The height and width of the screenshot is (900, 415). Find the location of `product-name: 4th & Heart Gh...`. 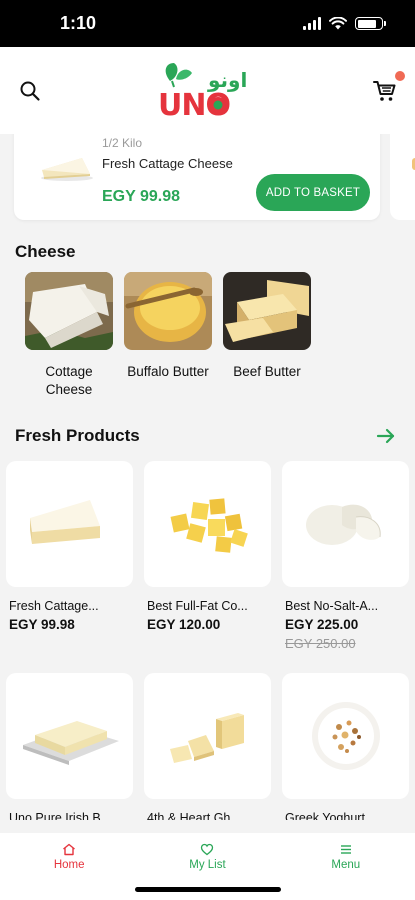

product-name: 4th & Heart Gh... is located at coordinates (194, 815).